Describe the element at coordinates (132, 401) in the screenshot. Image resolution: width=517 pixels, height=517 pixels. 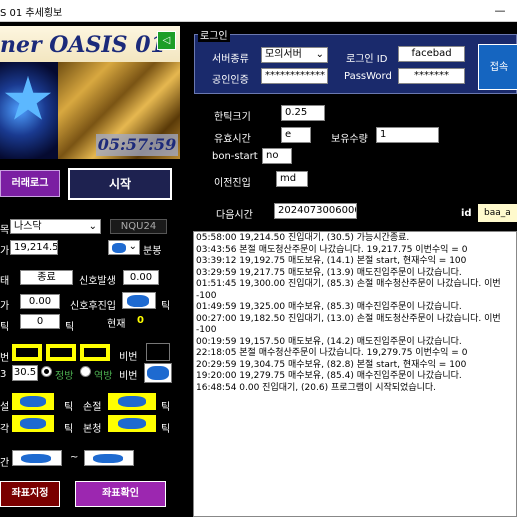
I see `stoploss-setting` at that location.